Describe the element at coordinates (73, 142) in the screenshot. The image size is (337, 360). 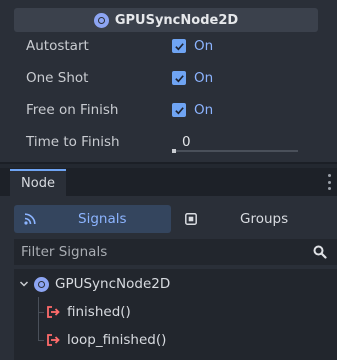
I see `property-label: Time to Finish` at that location.